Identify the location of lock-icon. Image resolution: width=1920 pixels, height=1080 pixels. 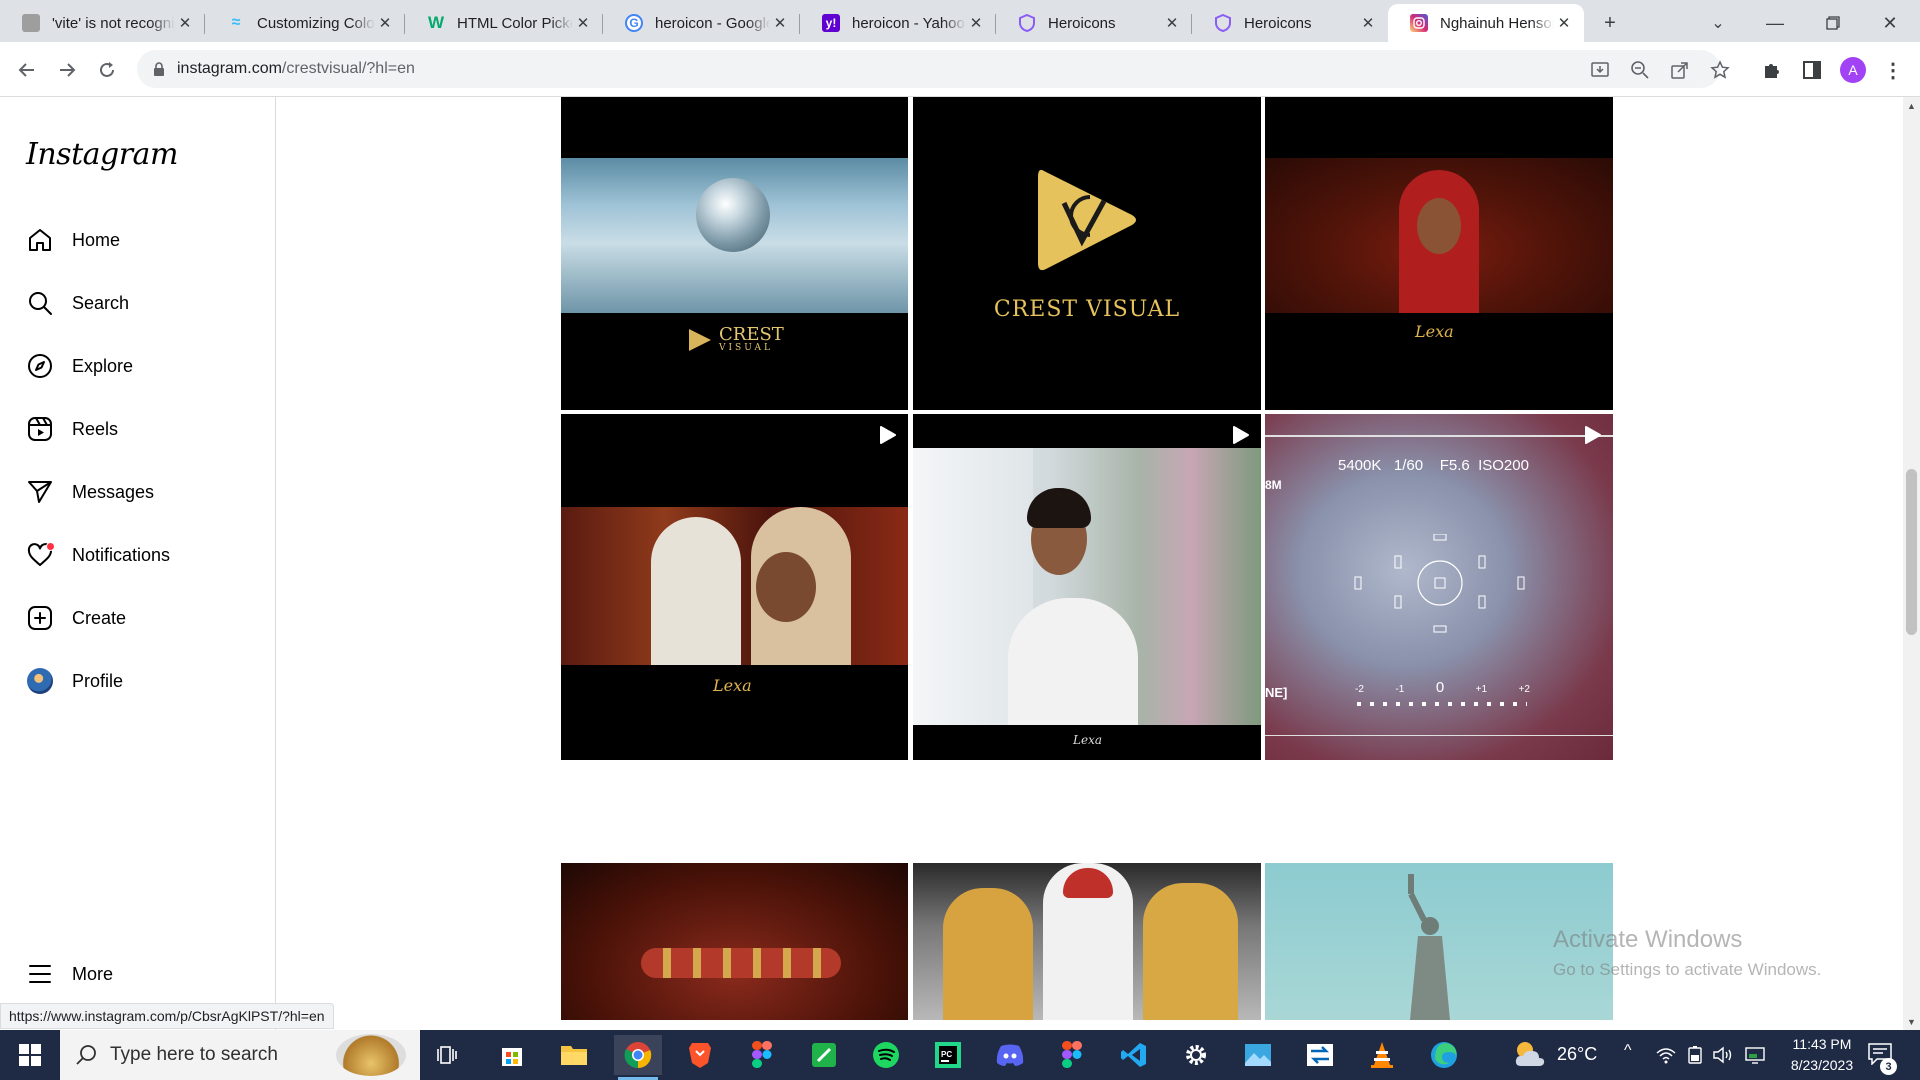
(159, 69).